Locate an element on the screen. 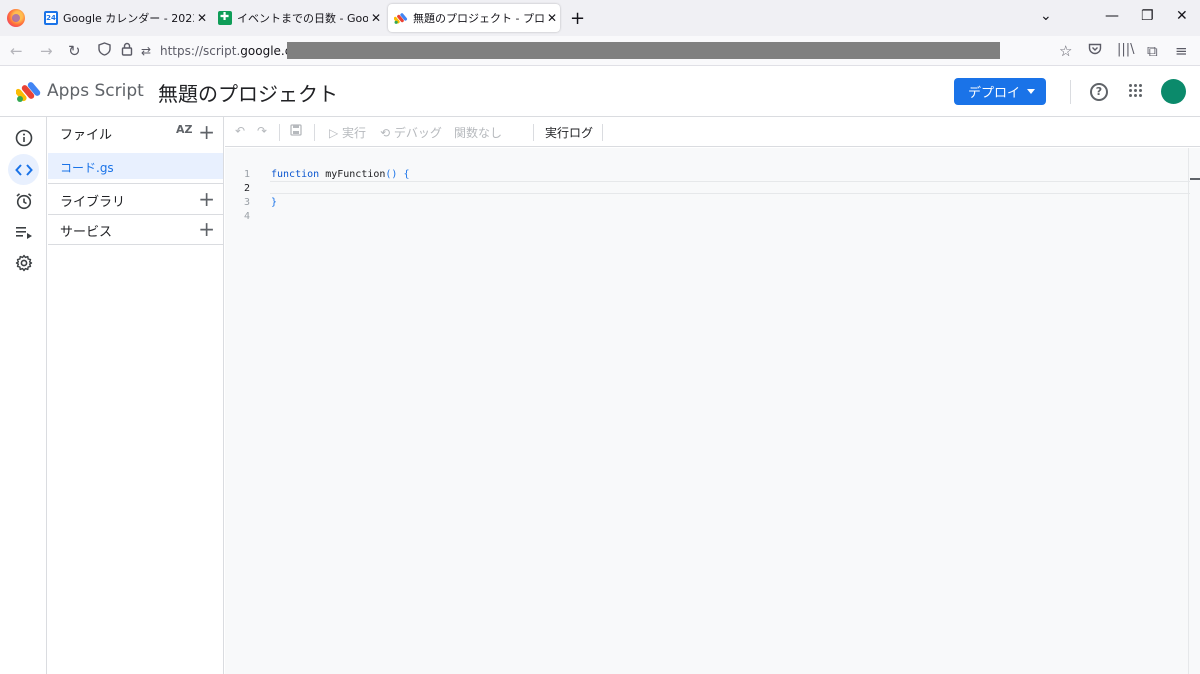 This screenshot has height=674, width=1200. sort-label: AZ is located at coordinates (184, 129).